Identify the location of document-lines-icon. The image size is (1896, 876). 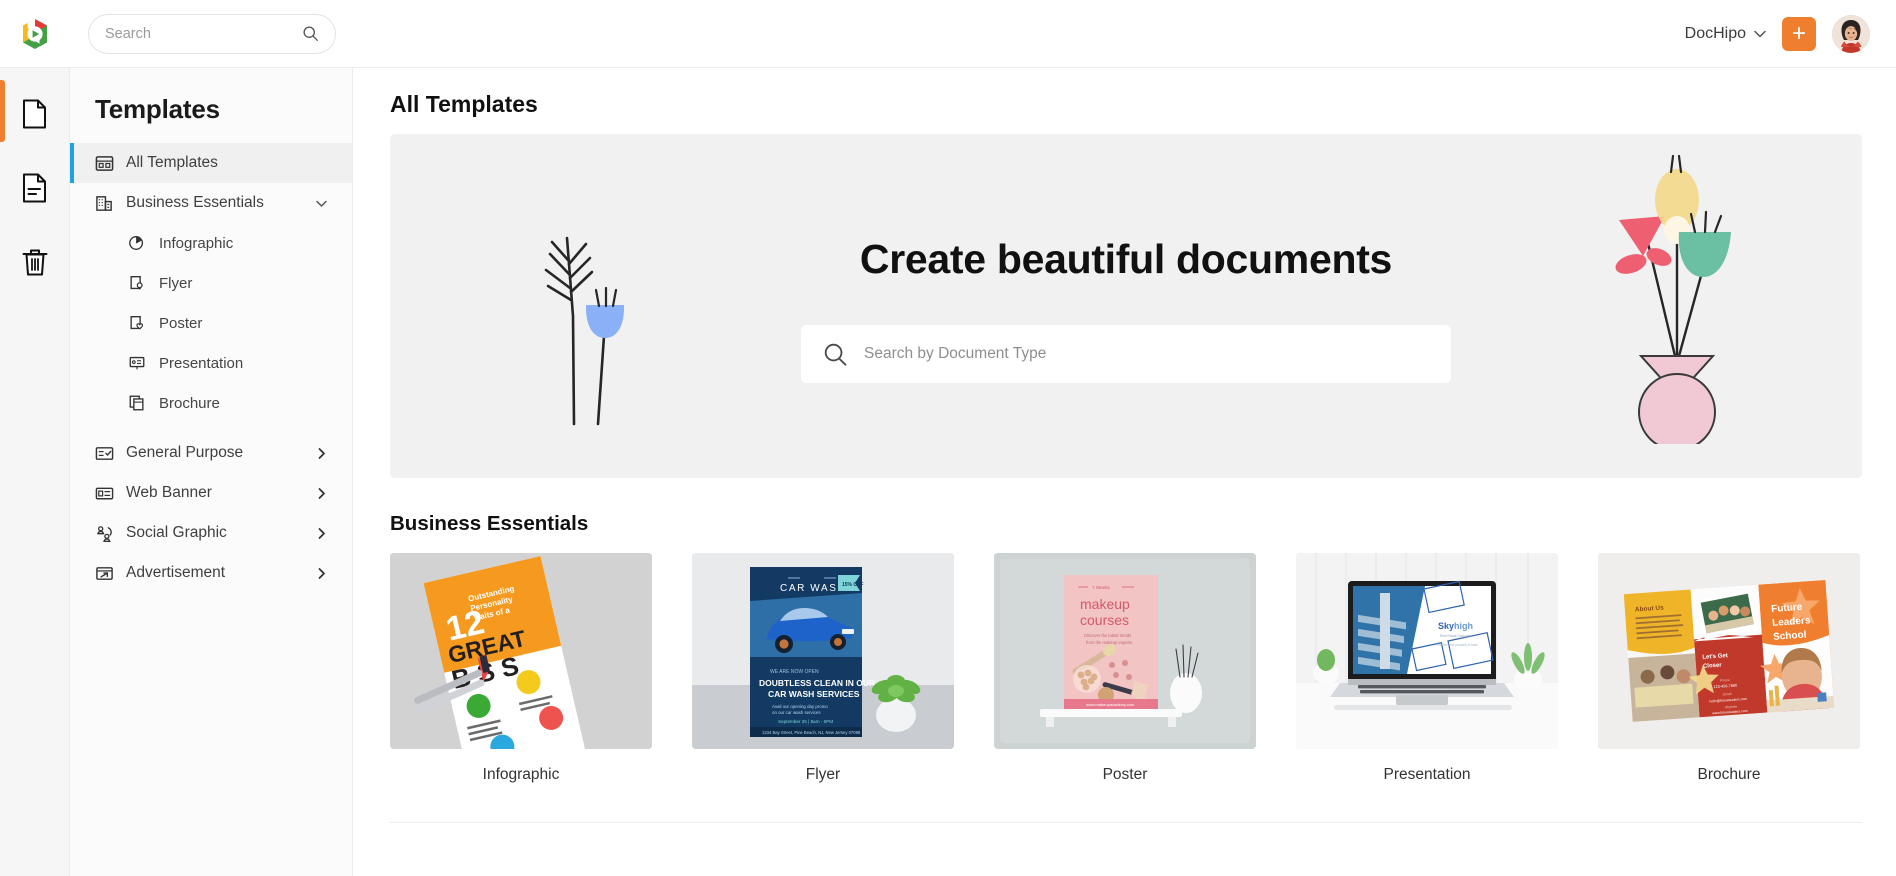
(34, 188).